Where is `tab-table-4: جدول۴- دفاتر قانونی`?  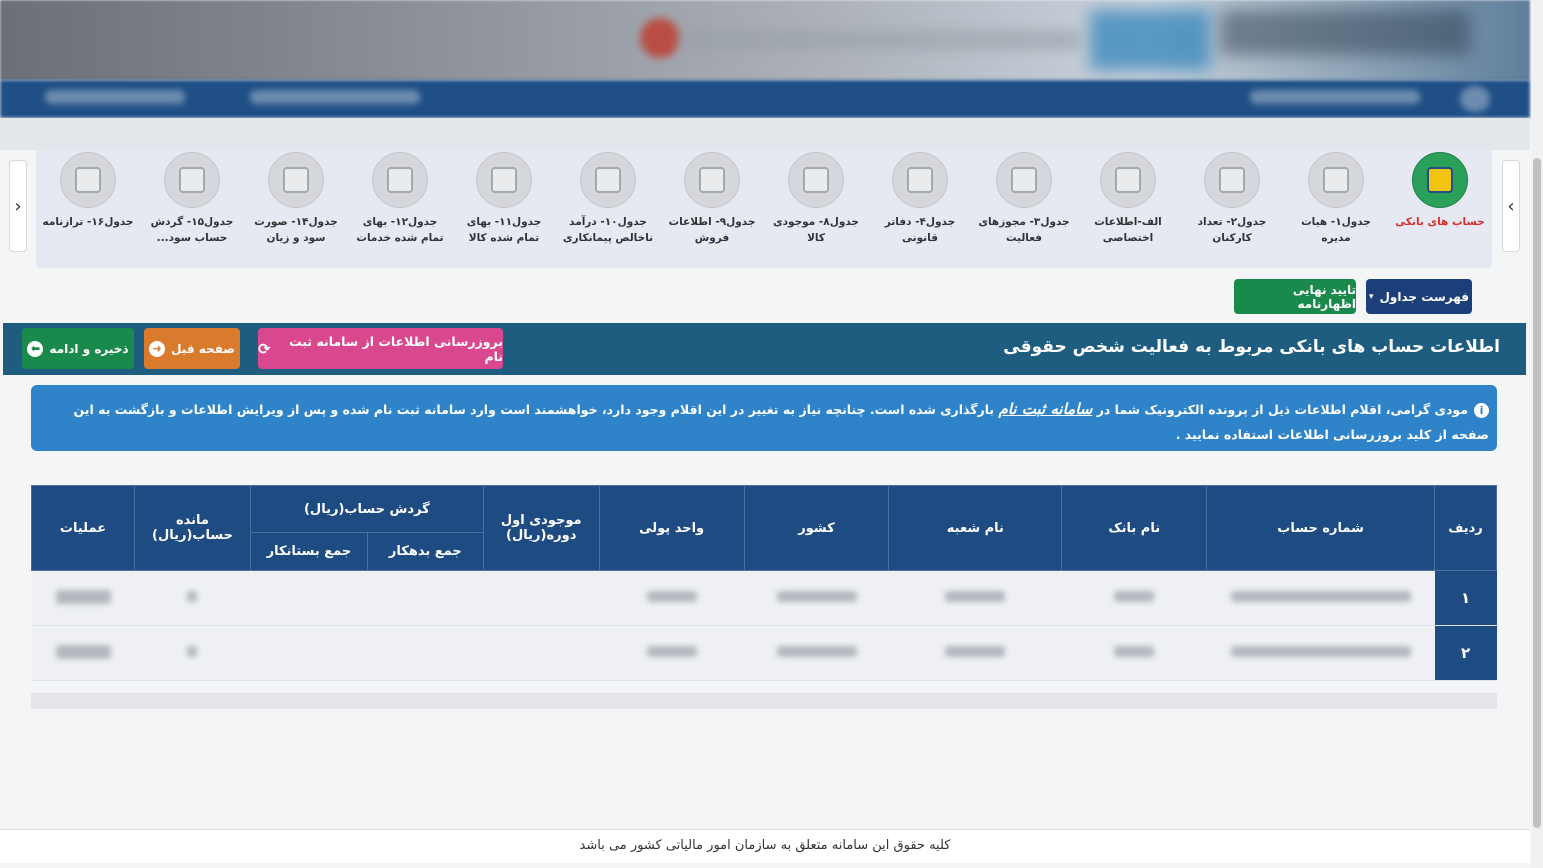
tab-table-4: جدول۴- دفاتر قانونی is located at coordinates (920, 198).